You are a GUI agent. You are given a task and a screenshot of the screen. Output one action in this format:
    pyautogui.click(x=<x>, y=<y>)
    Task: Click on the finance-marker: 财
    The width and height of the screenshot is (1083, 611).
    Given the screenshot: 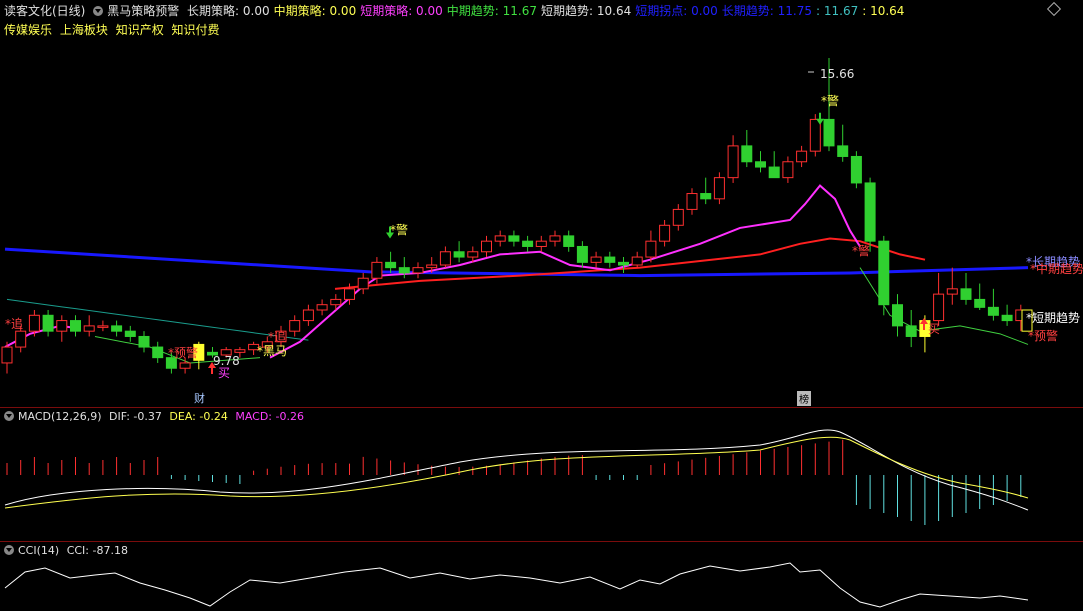 What is the action you would take?
    pyautogui.click(x=199, y=398)
    